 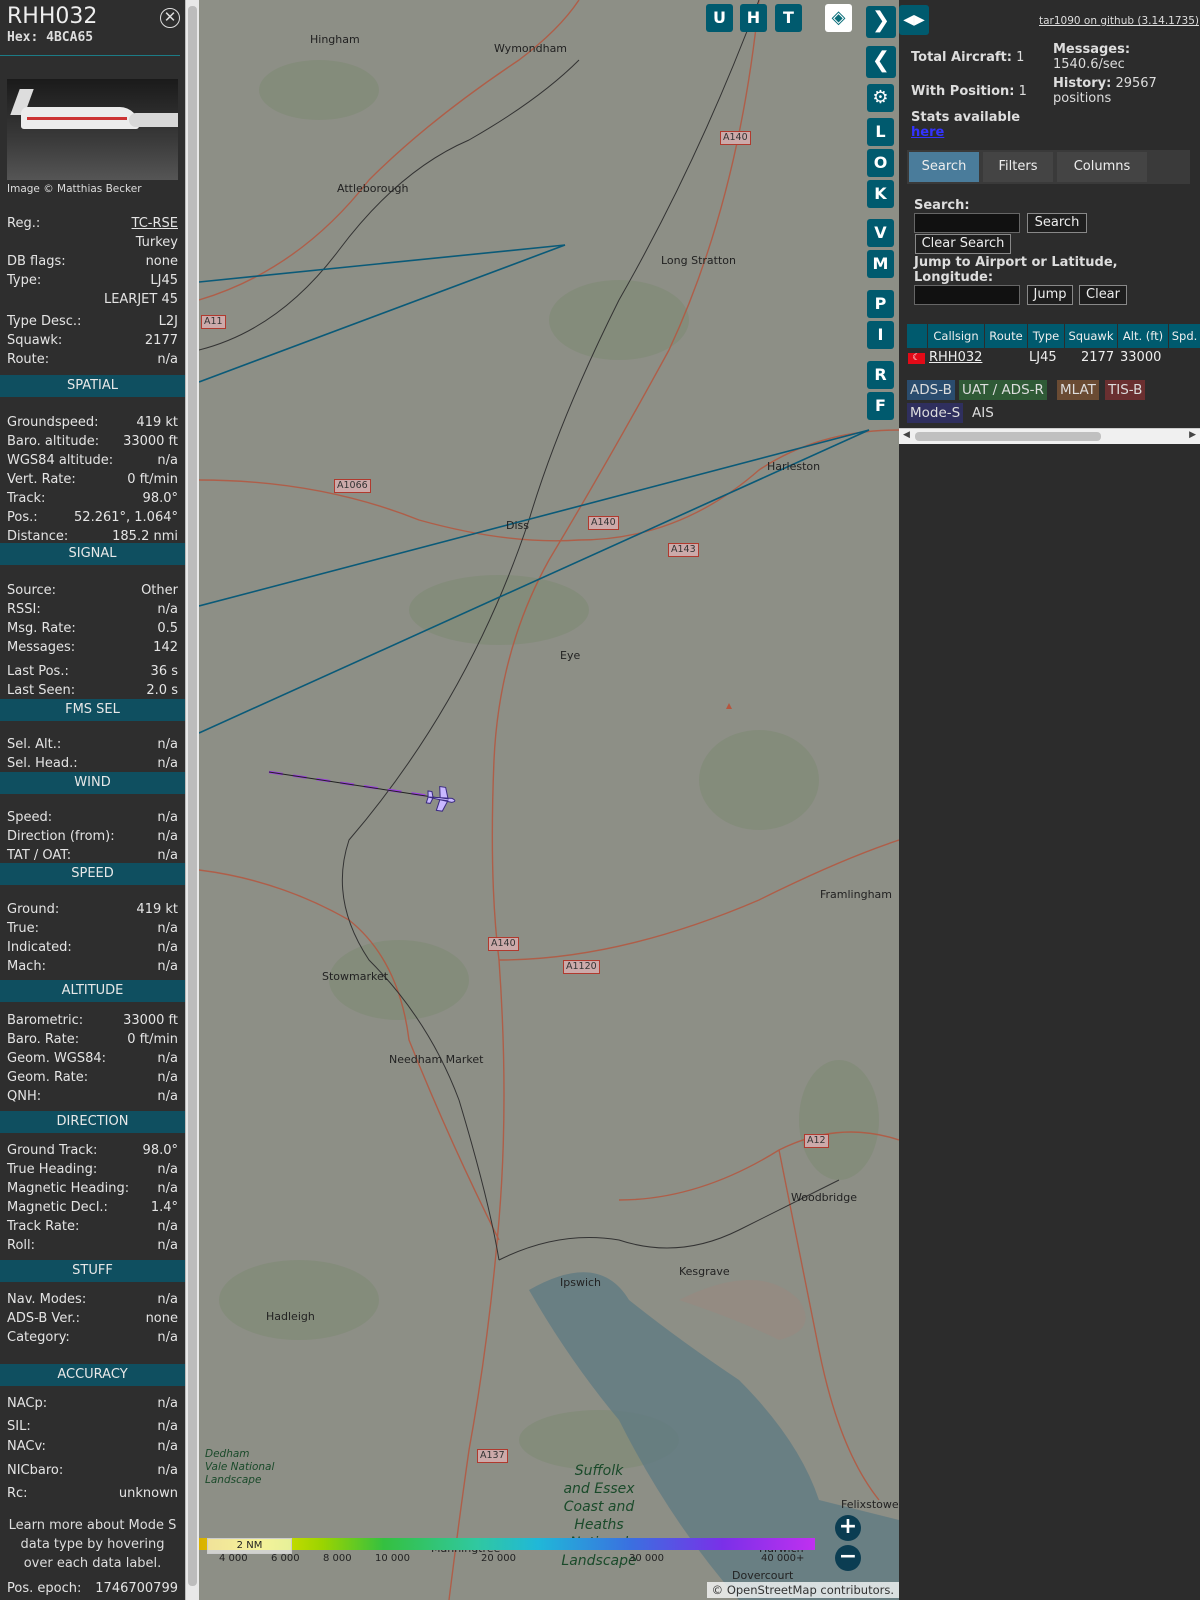 What do you see at coordinates (581, 967) in the screenshot?
I see `road-label: A1120` at bounding box center [581, 967].